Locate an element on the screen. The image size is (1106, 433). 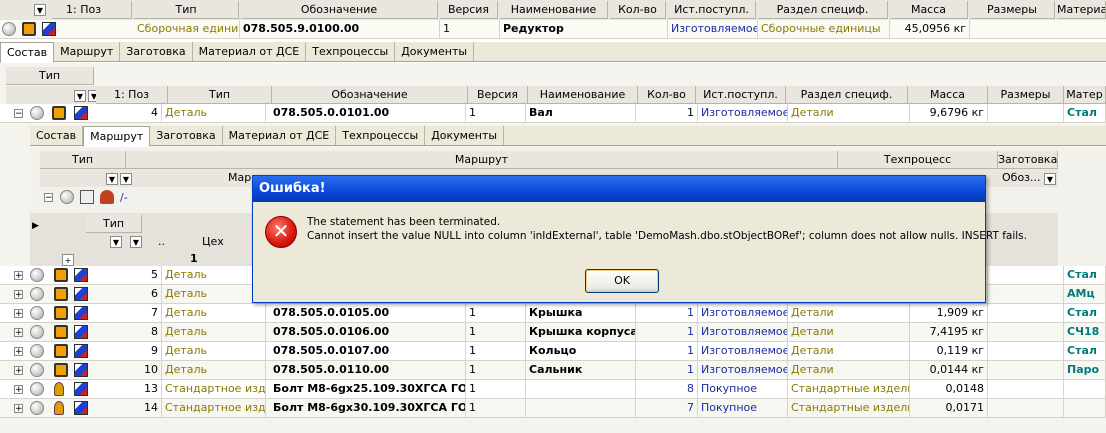
route-dd-2: ▼ is located at coordinates (126, 178).